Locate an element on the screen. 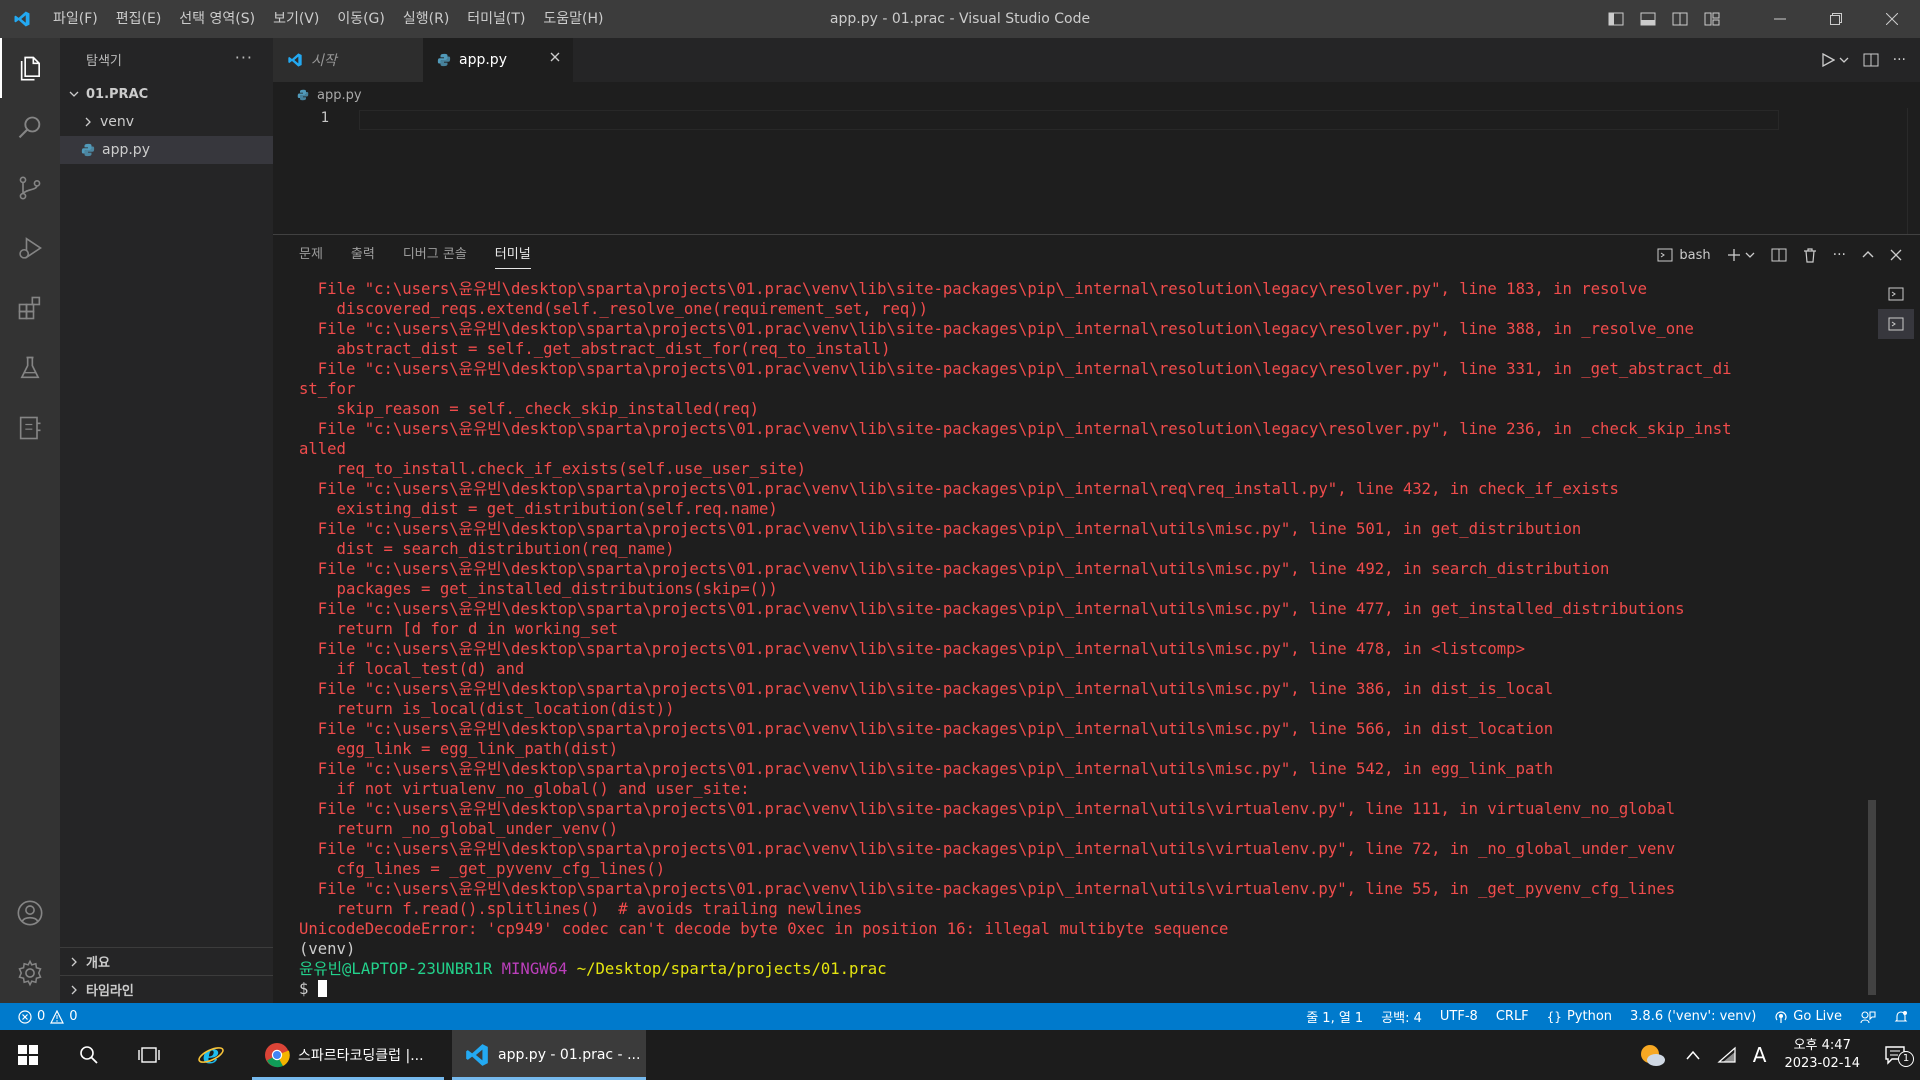  file-encoding: UTF-8 is located at coordinates (1459, 1016).